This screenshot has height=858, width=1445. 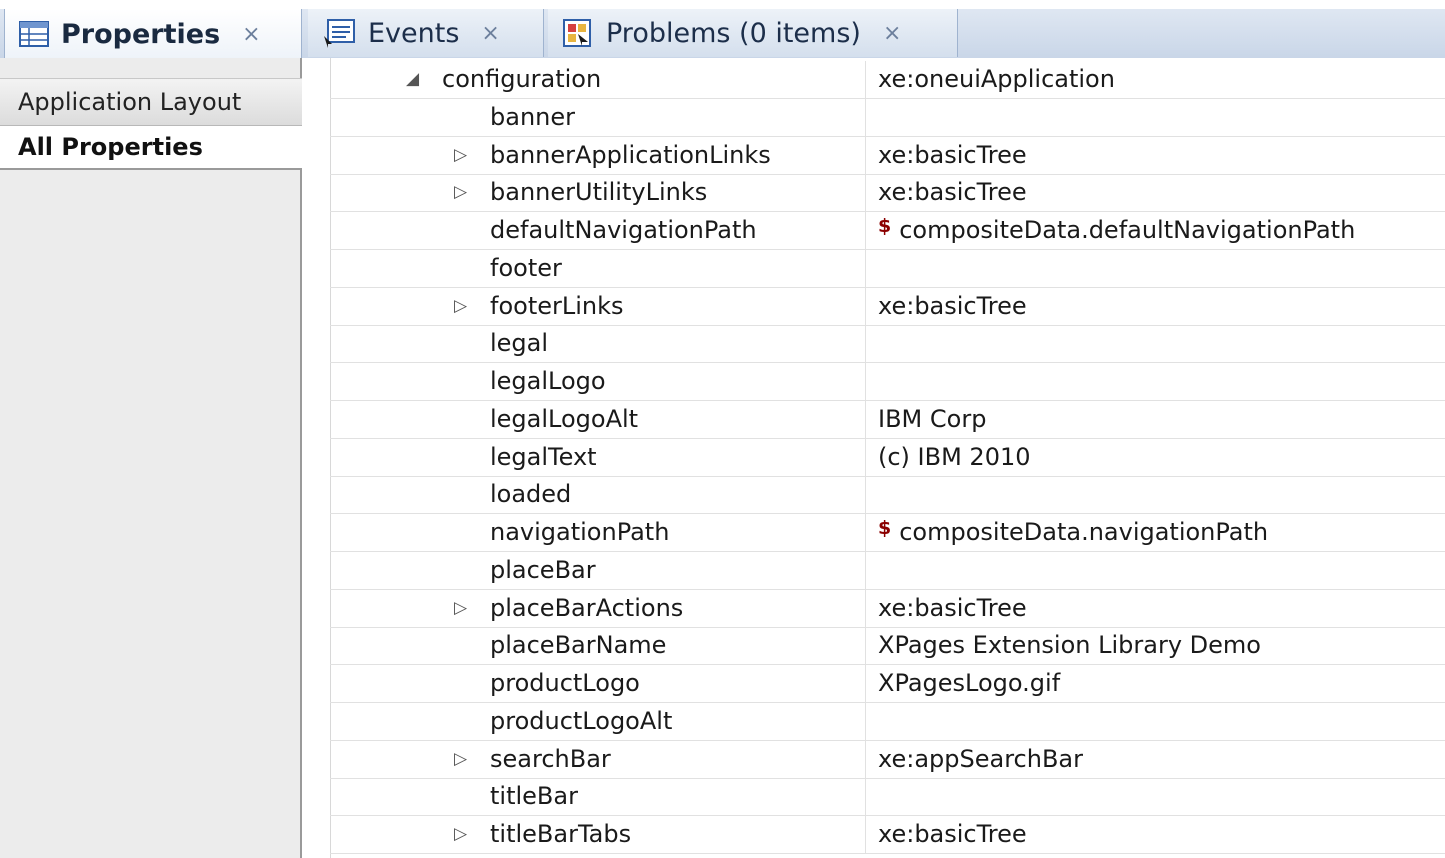 I want to click on property-value-text: compositeData.defaultNavigationPath, so click(x=1127, y=230).